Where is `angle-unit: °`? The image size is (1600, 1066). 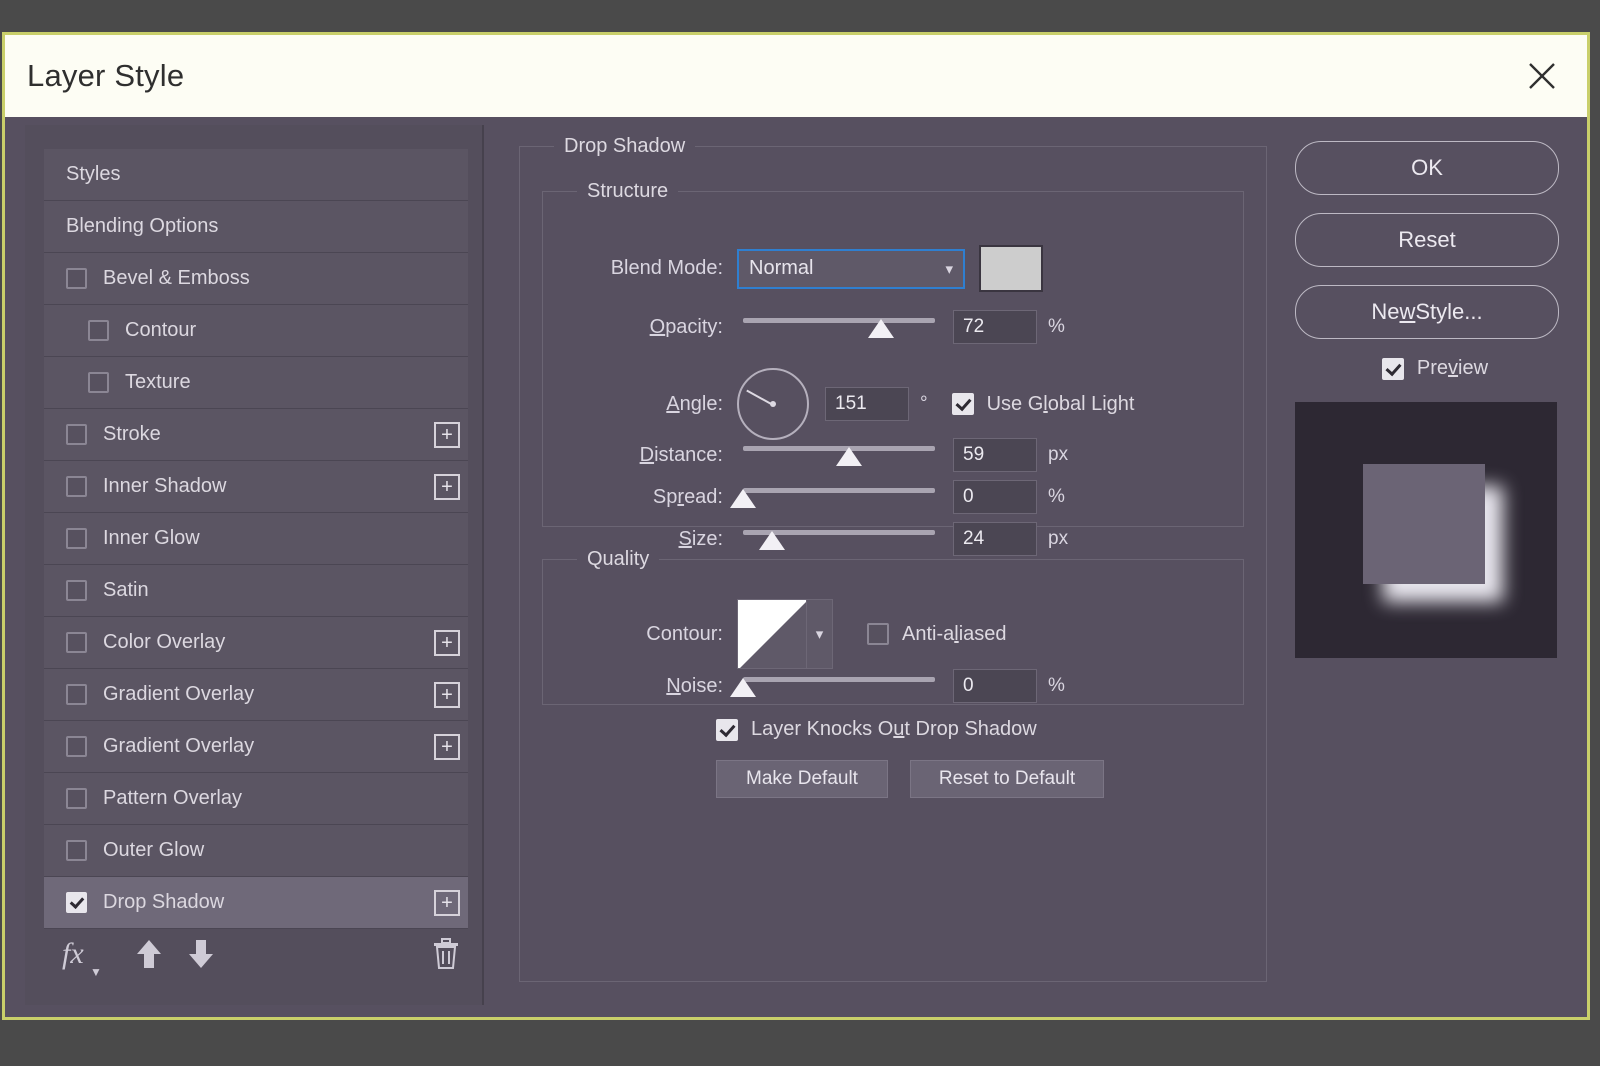
angle-unit: ° is located at coordinates (924, 403).